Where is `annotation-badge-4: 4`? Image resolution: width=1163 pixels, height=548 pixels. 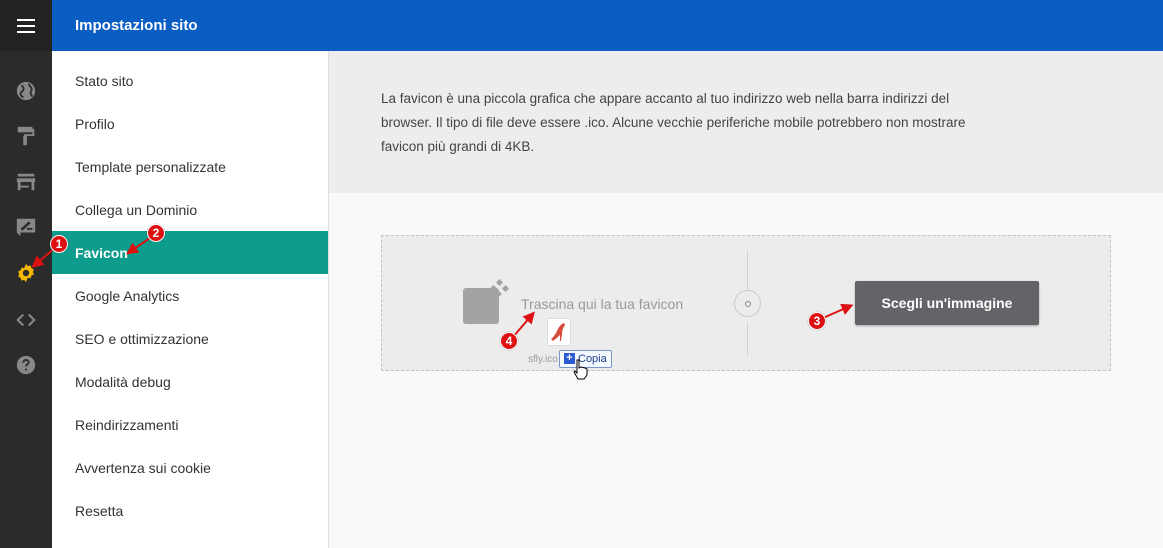 annotation-badge-4: 4 is located at coordinates (509, 341).